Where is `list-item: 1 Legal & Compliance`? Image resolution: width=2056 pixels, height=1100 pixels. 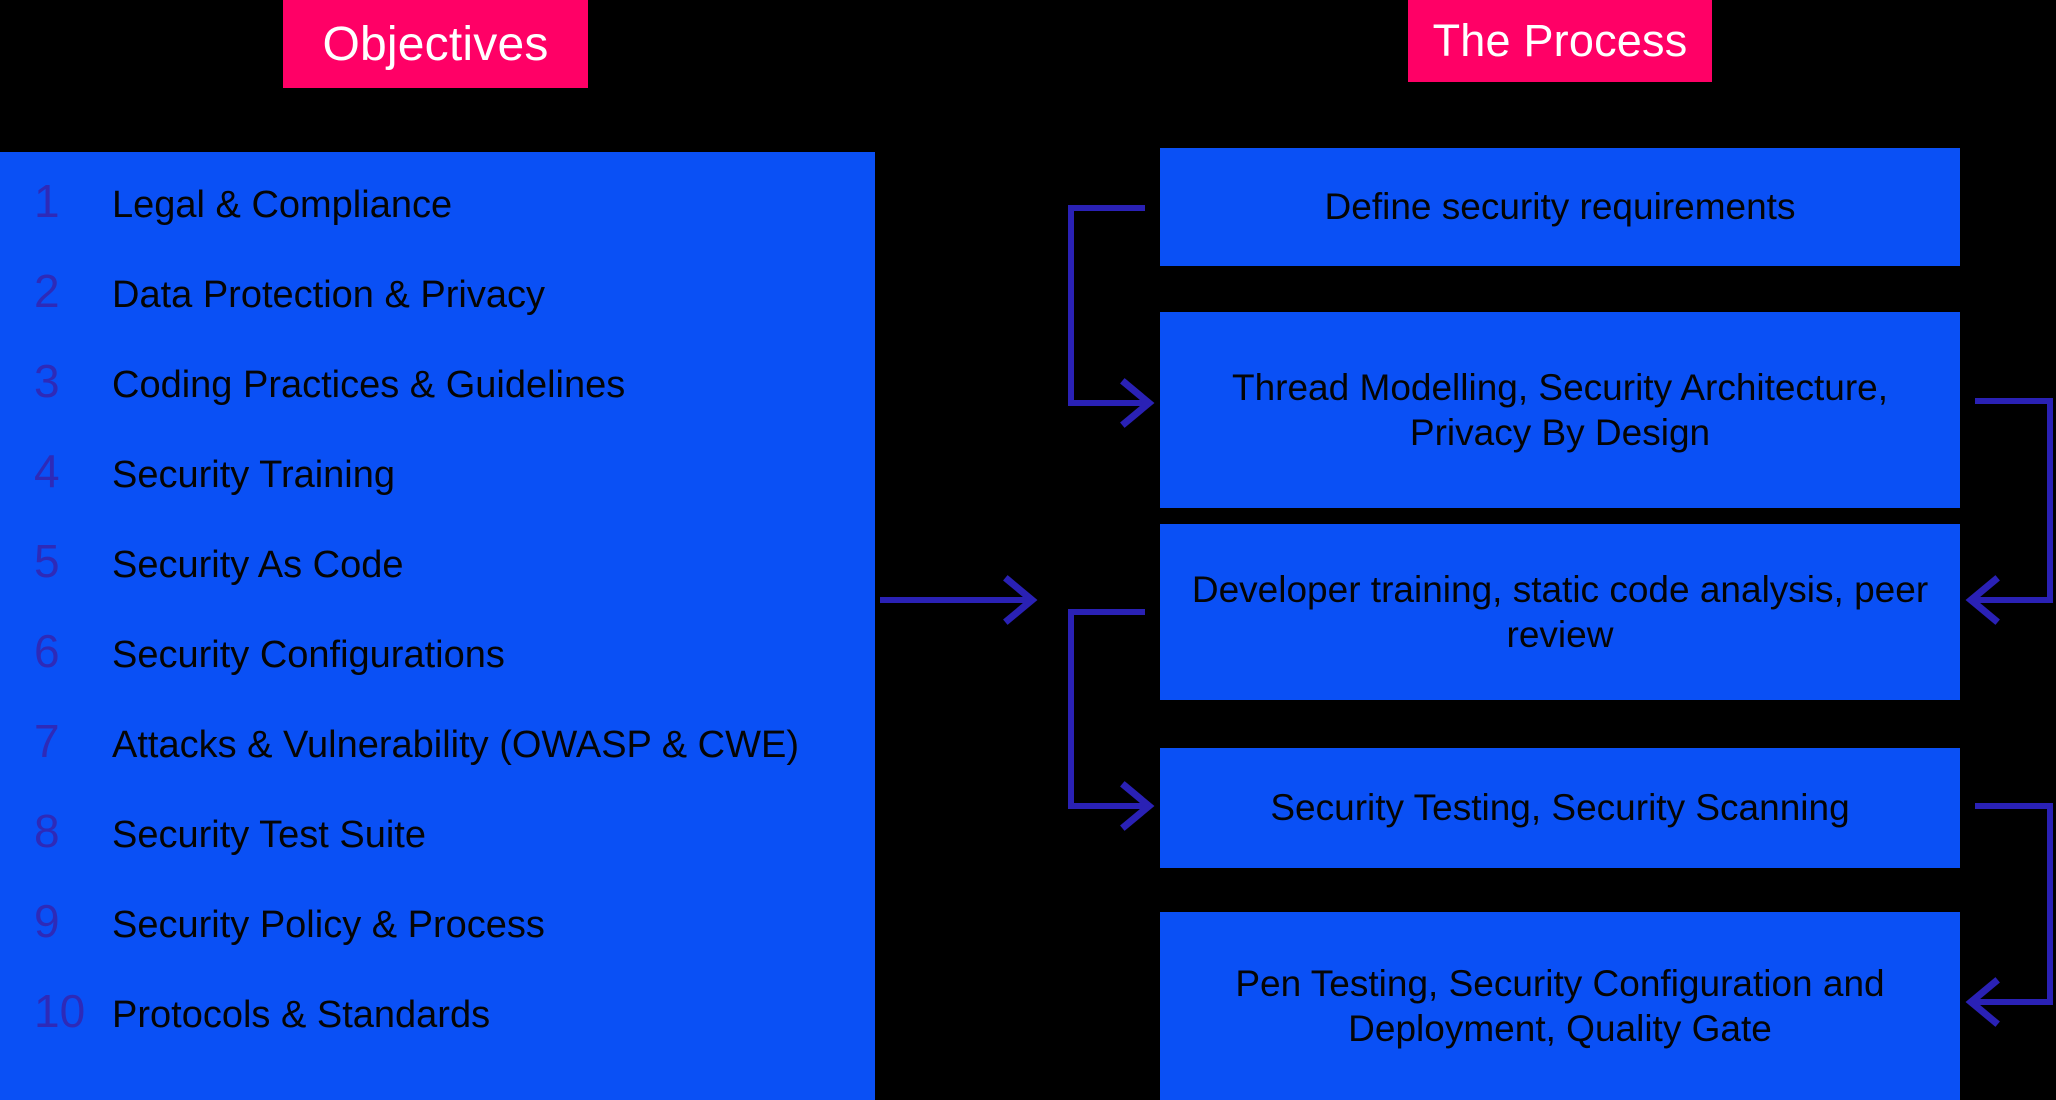 list-item: 1 Legal & Compliance is located at coordinates (437, 223).